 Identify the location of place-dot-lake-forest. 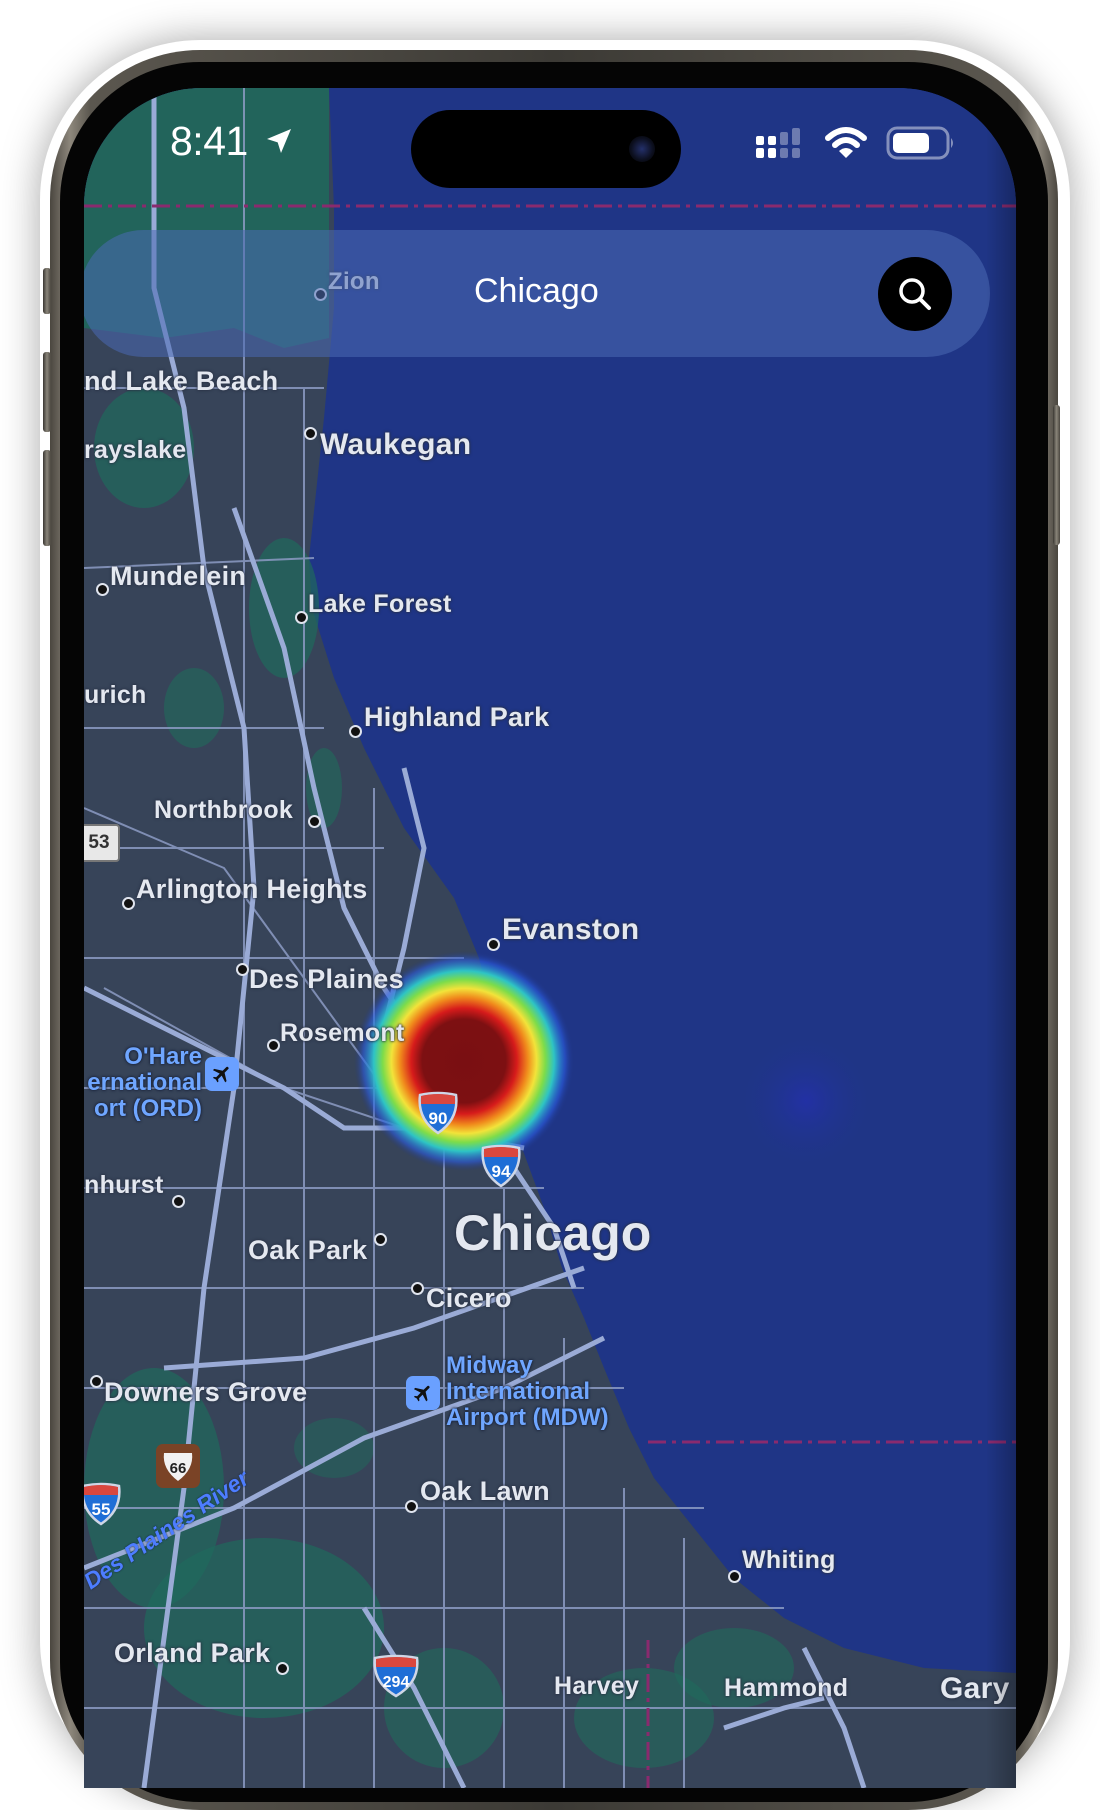
(301, 617).